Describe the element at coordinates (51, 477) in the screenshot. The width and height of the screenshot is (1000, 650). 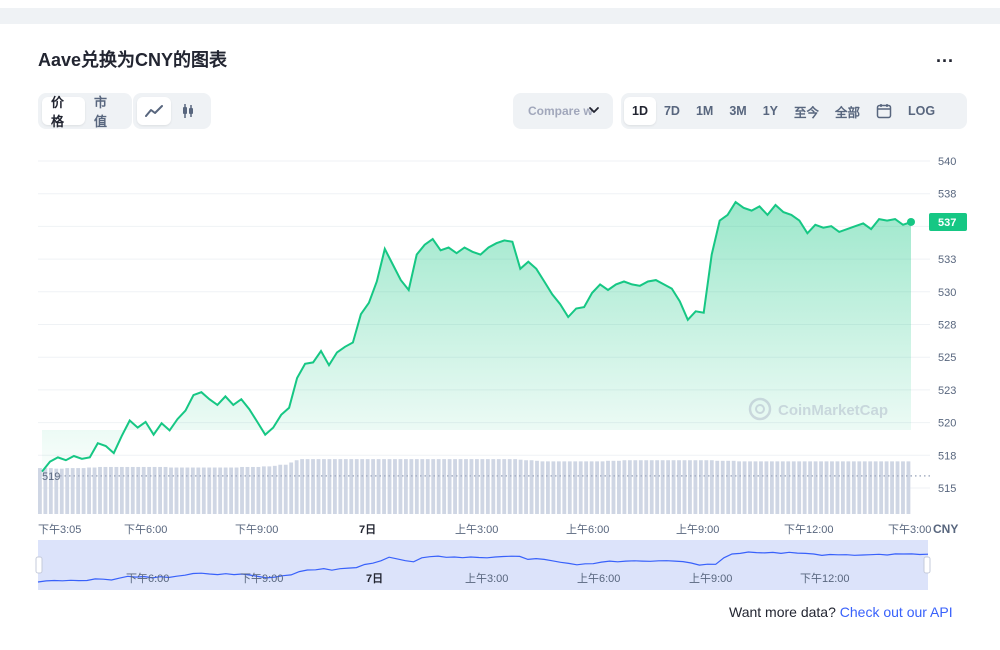
I see `open-price-label: 519` at that location.